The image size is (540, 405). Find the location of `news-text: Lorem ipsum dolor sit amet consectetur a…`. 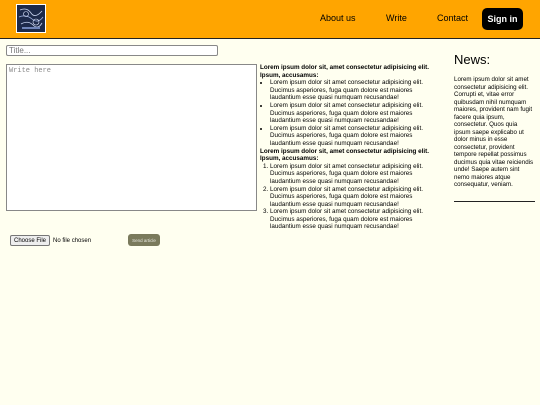

news-text: Lorem ipsum dolor sit amet consectetur a… is located at coordinates (494, 132).